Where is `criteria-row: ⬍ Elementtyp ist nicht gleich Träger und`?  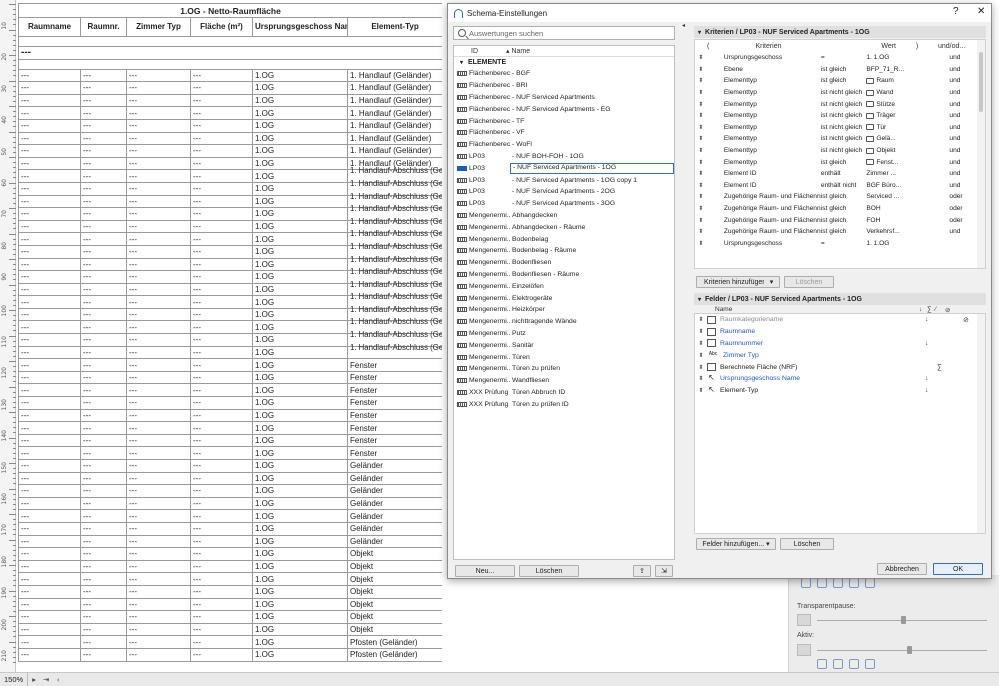 criteria-row: ⬍ Elementtyp ist nicht gleich Träger und is located at coordinates (840, 116).